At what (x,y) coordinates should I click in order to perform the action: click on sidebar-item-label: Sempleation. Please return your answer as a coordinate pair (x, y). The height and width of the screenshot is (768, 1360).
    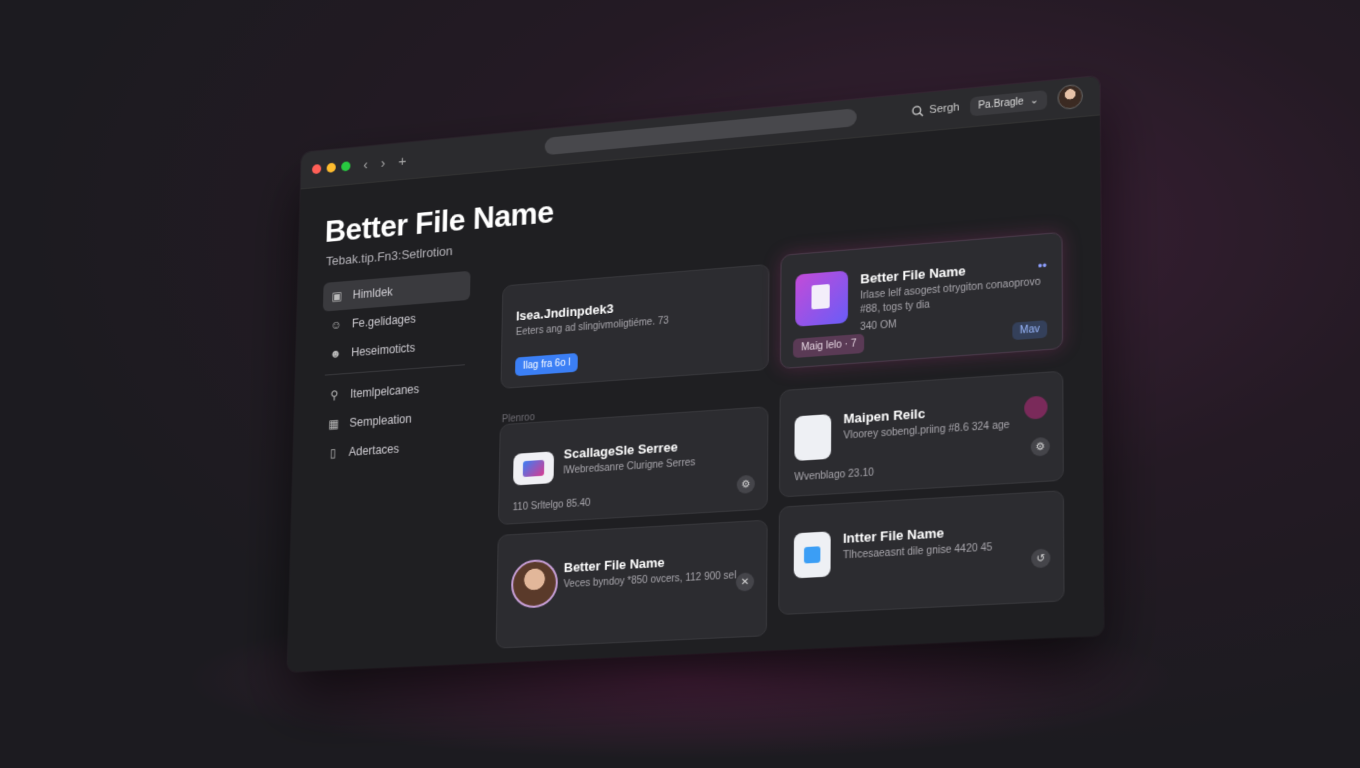
    Looking at the image, I should click on (380, 420).